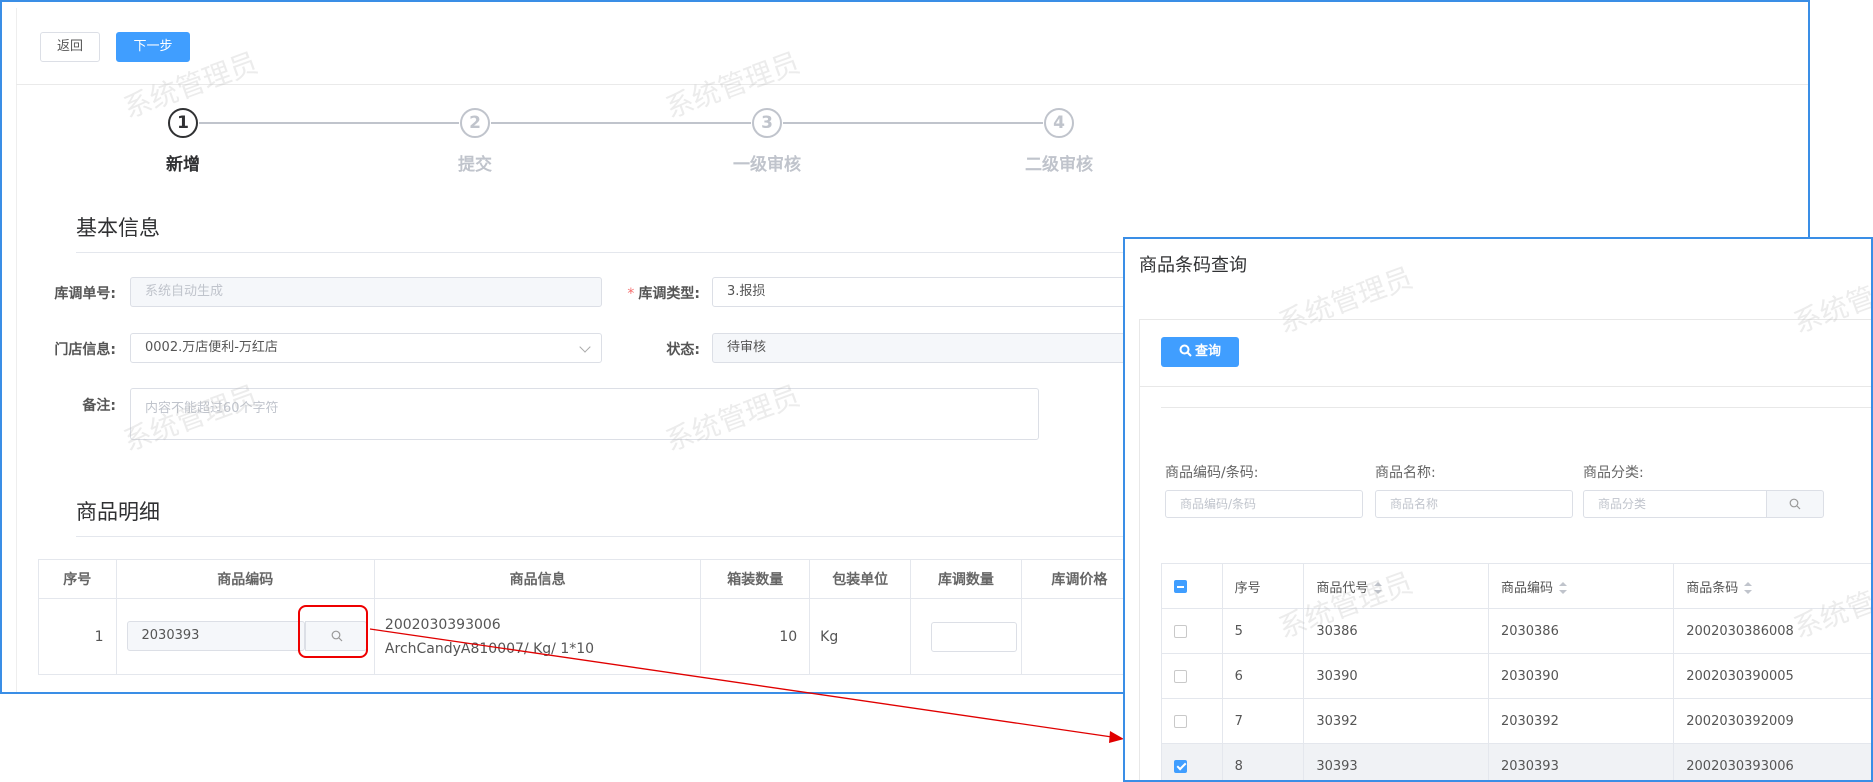 This screenshot has width=1873, height=782. I want to click on step-4-title: 二级审核, so click(1059, 165).